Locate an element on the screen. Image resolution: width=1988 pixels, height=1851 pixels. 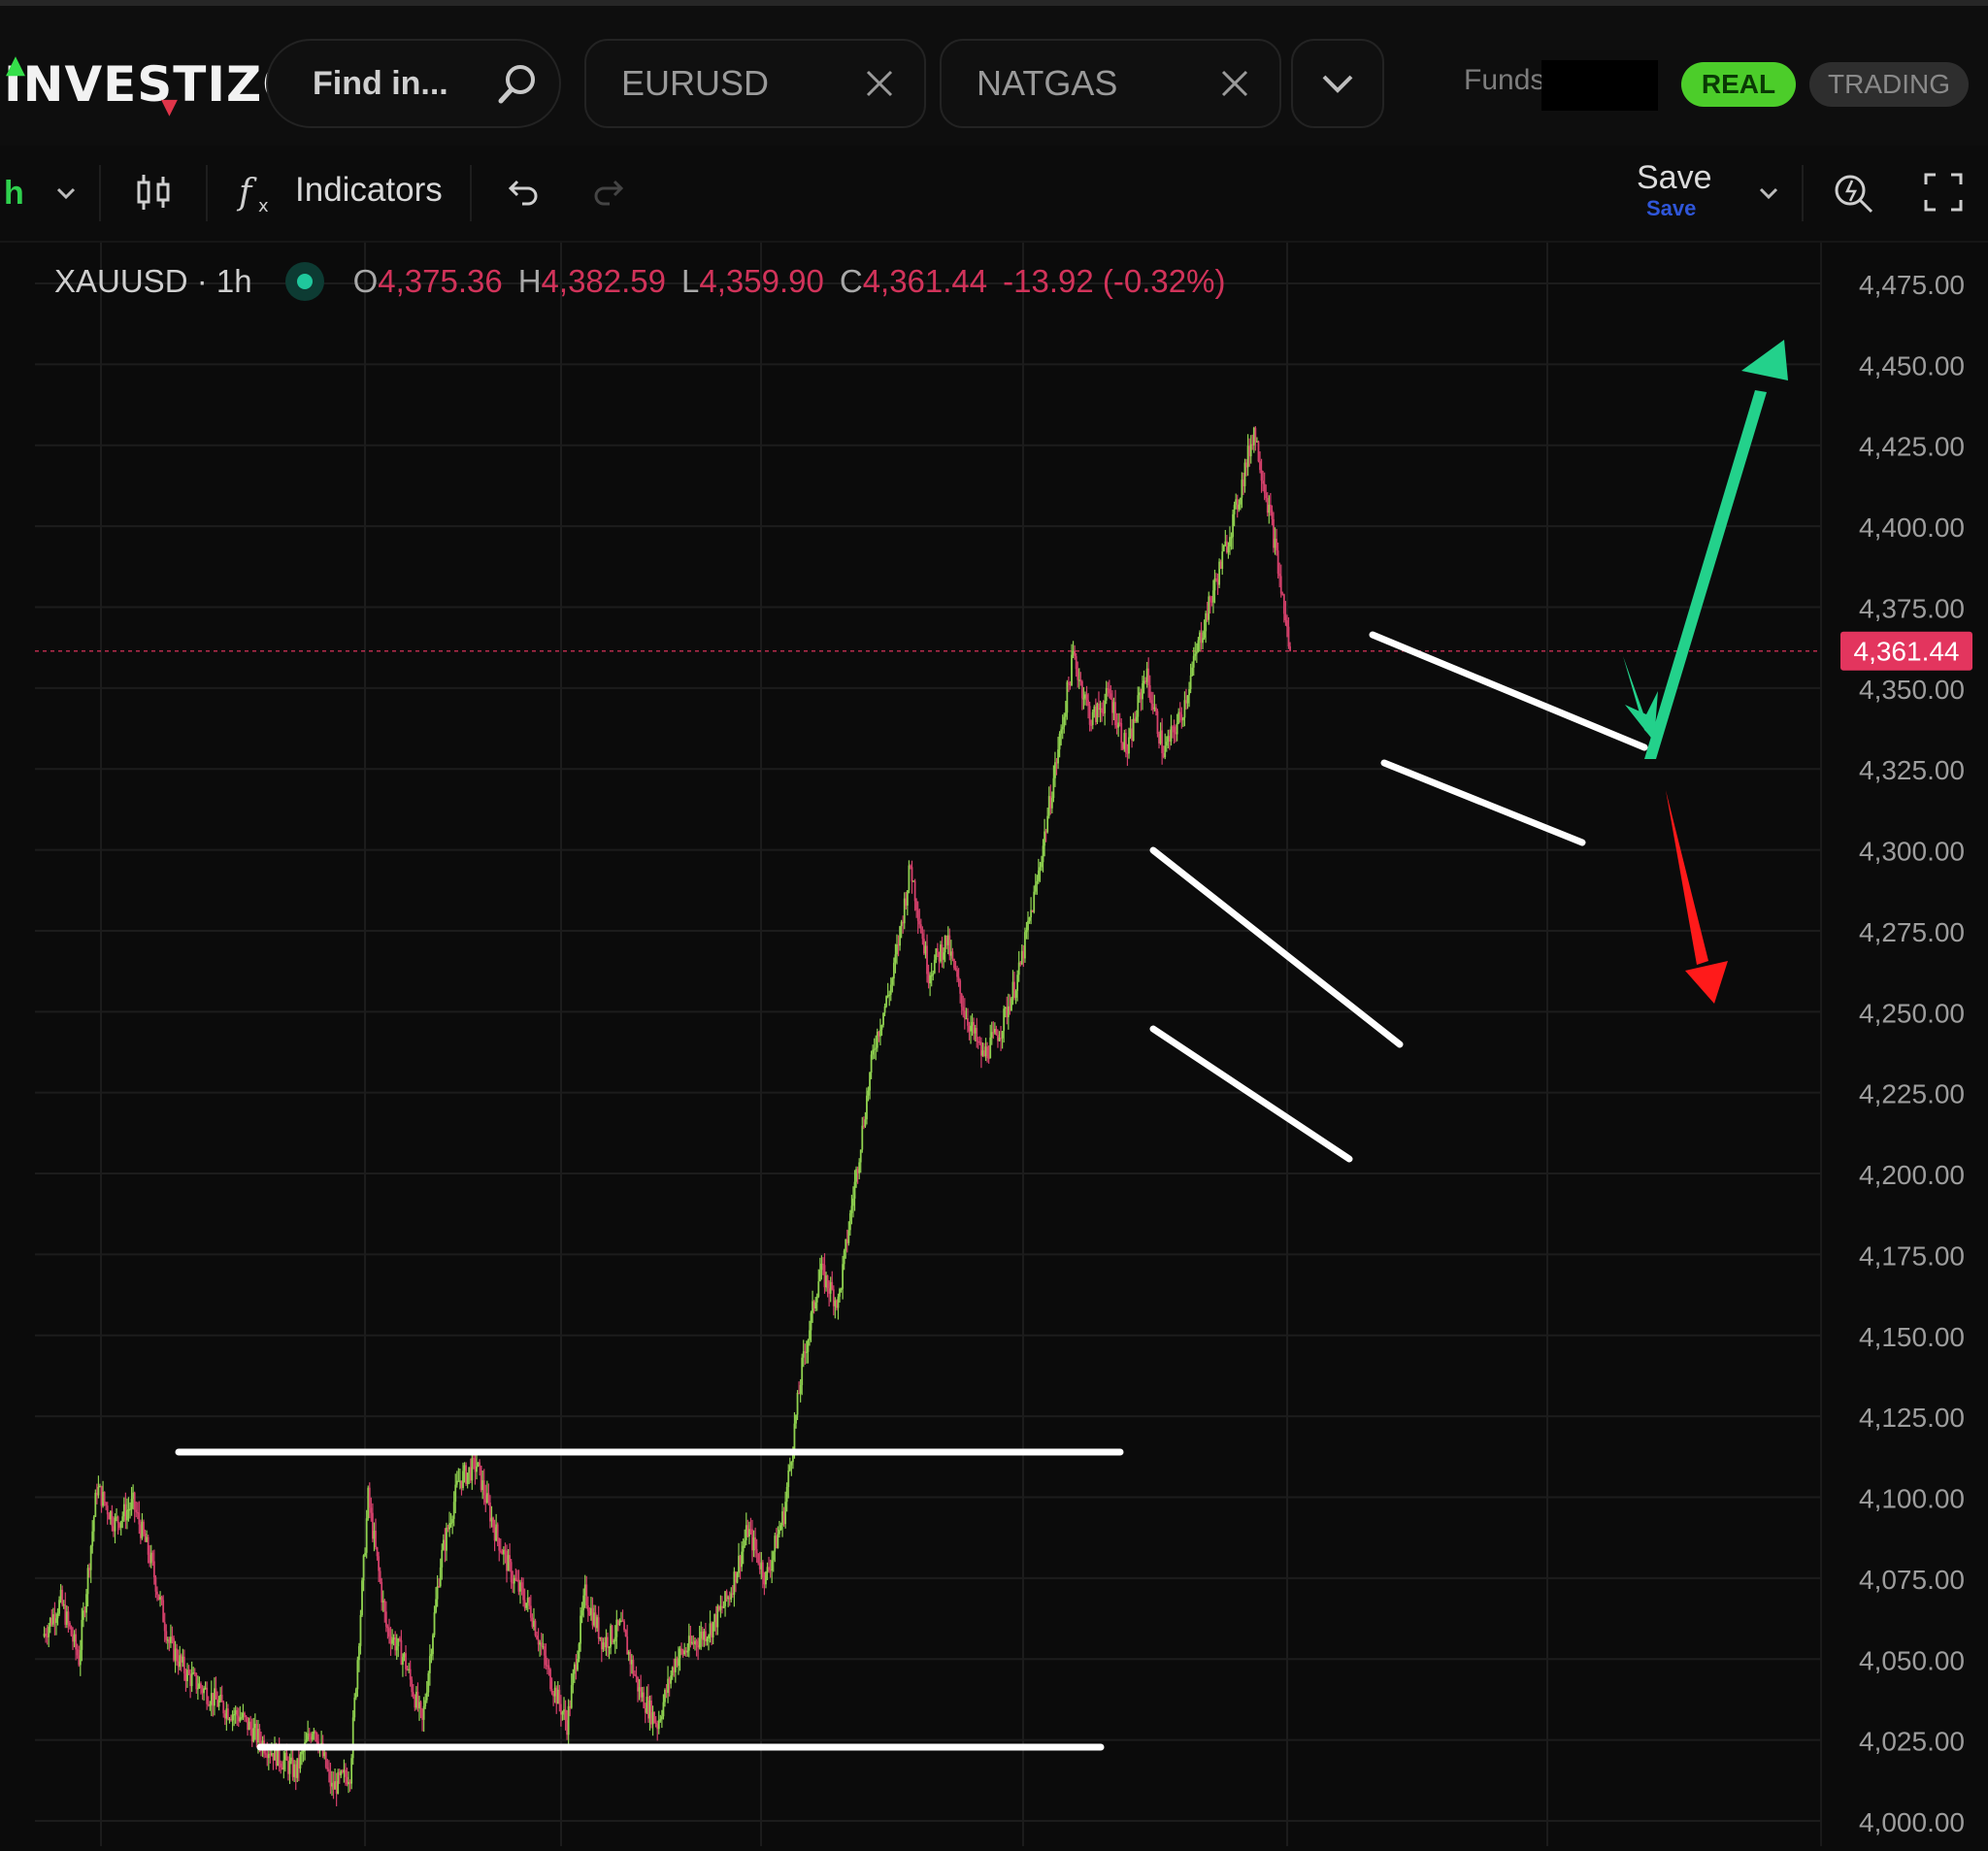
interval-selector: h is located at coordinates (14, 194).